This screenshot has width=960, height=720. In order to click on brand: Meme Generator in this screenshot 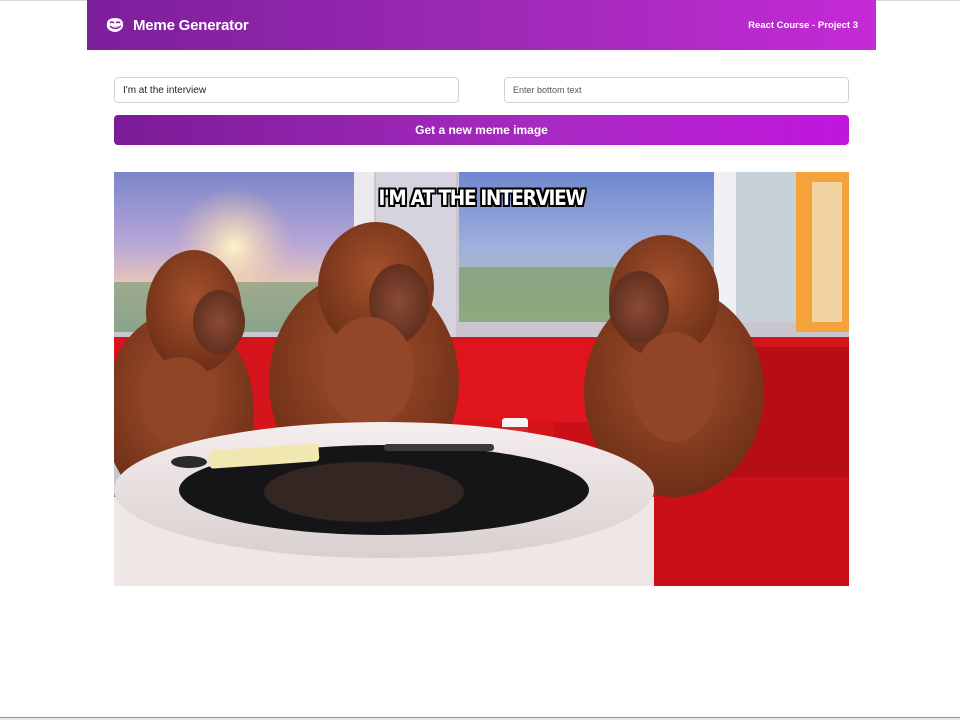, I will do `click(177, 25)`.